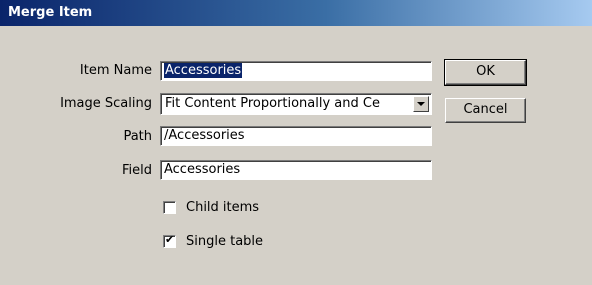 The image size is (592, 285). Describe the element at coordinates (203, 70) in the screenshot. I see `item-name-value: Accessories` at that location.